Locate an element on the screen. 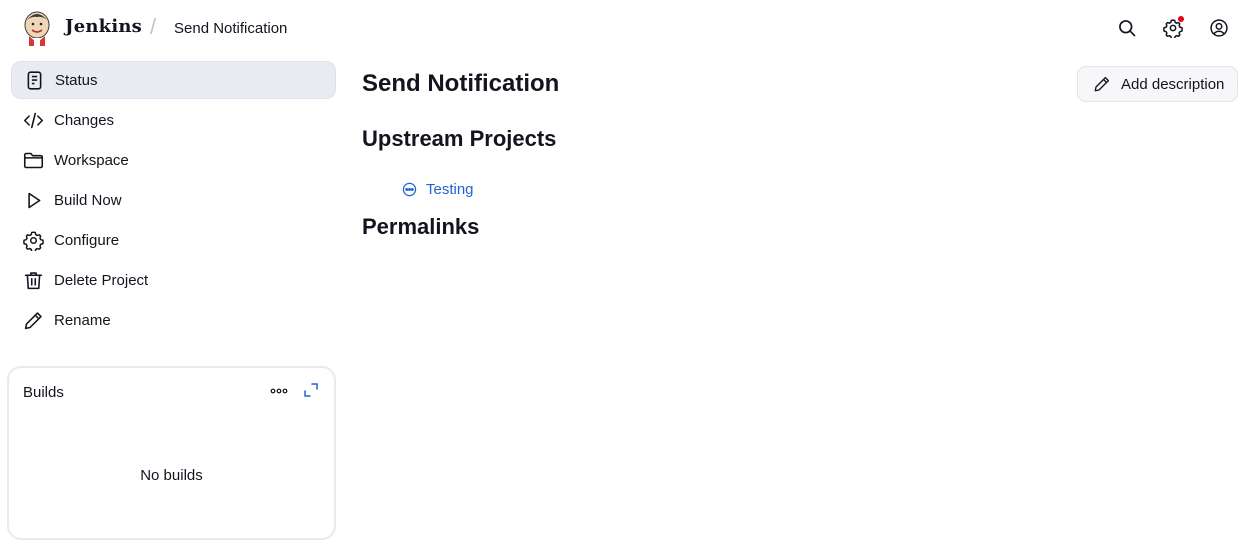 The width and height of the screenshot is (1246, 551). more-options-icon is located at coordinates (279, 391).